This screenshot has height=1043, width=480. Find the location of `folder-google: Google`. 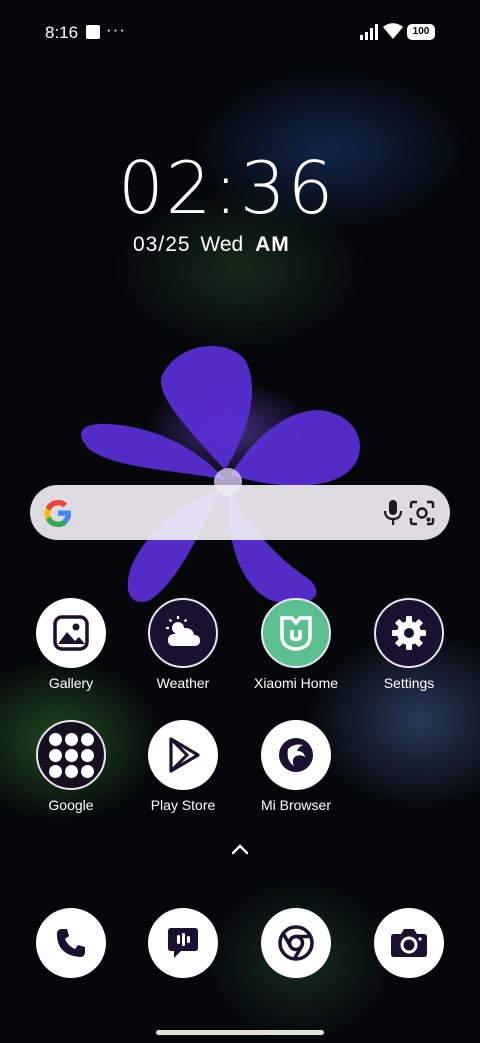

folder-google: Google is located at coordinates (71, 766).